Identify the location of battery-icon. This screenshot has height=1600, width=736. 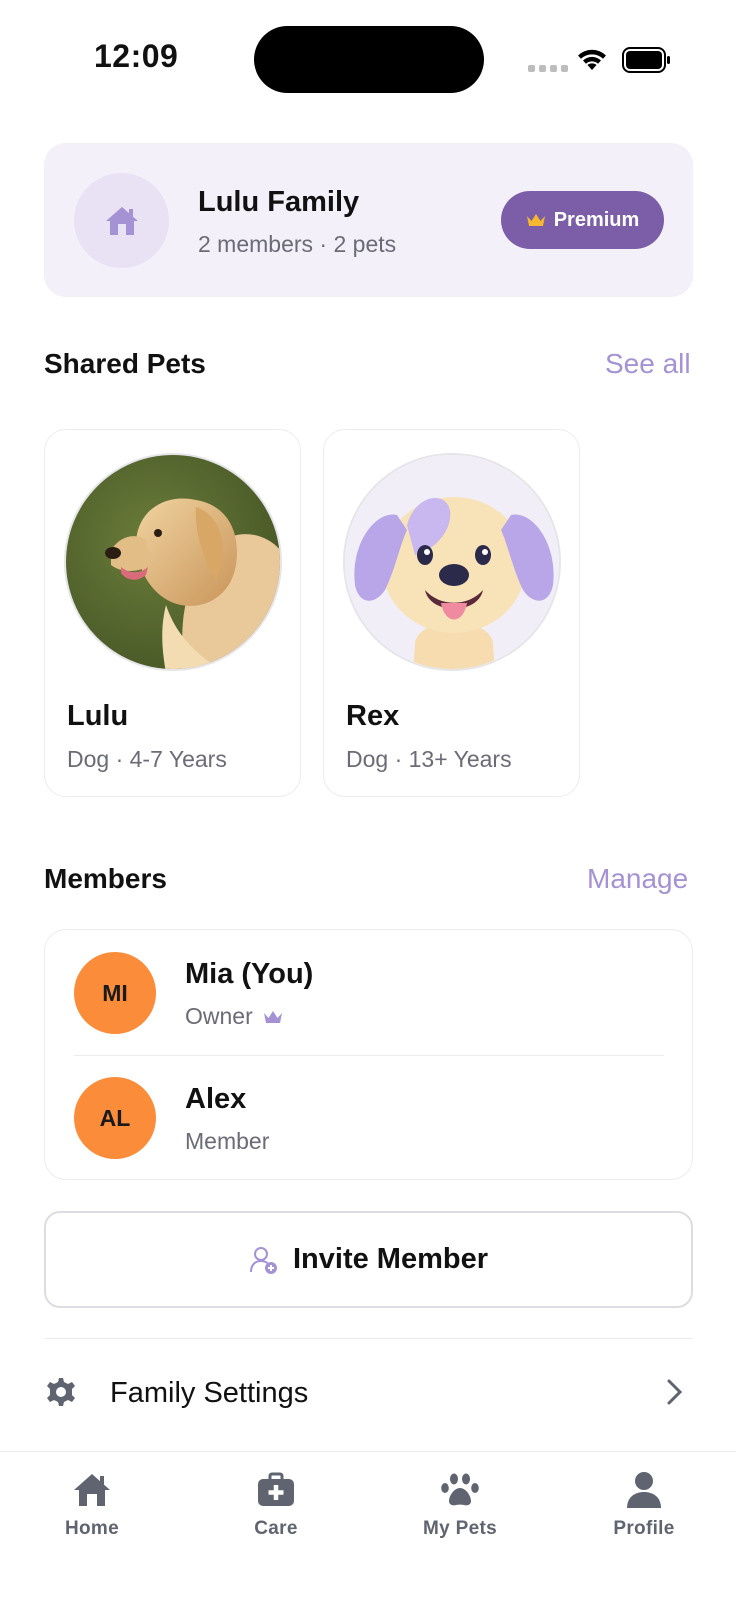
(646, 60).